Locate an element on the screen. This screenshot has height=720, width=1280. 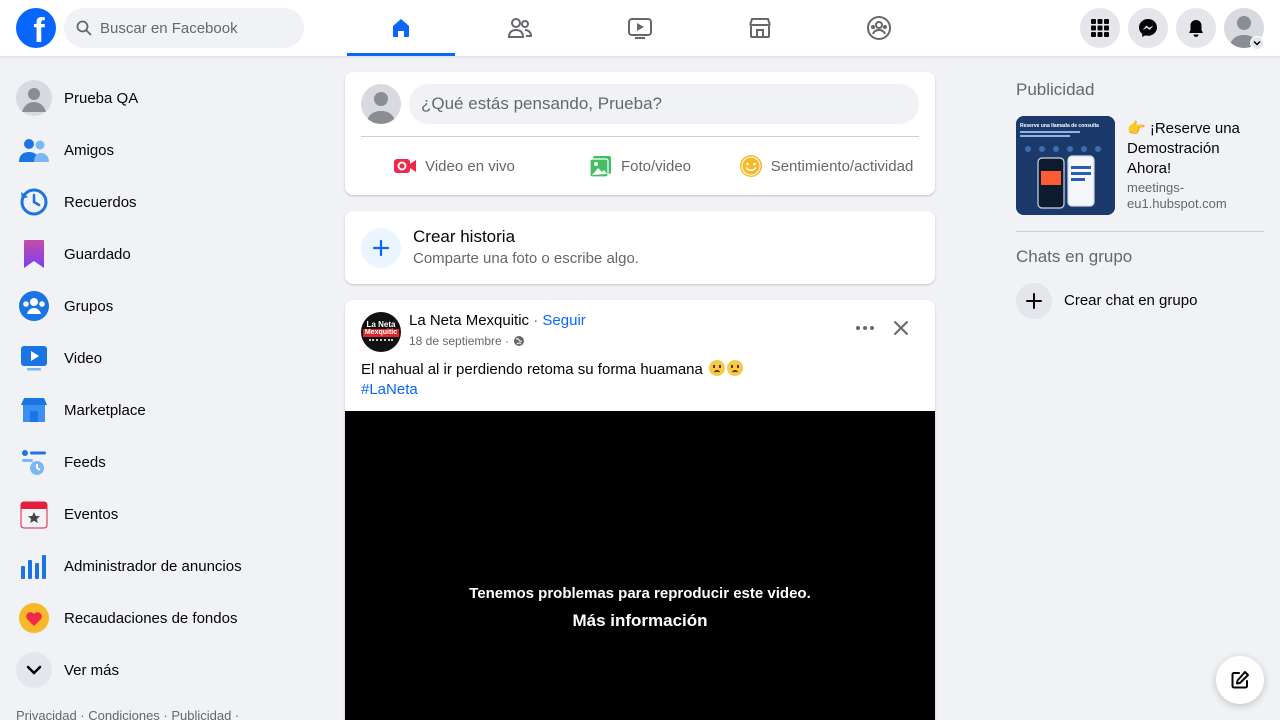
top-navigation-bar: f is located at coordinates (640, 28).